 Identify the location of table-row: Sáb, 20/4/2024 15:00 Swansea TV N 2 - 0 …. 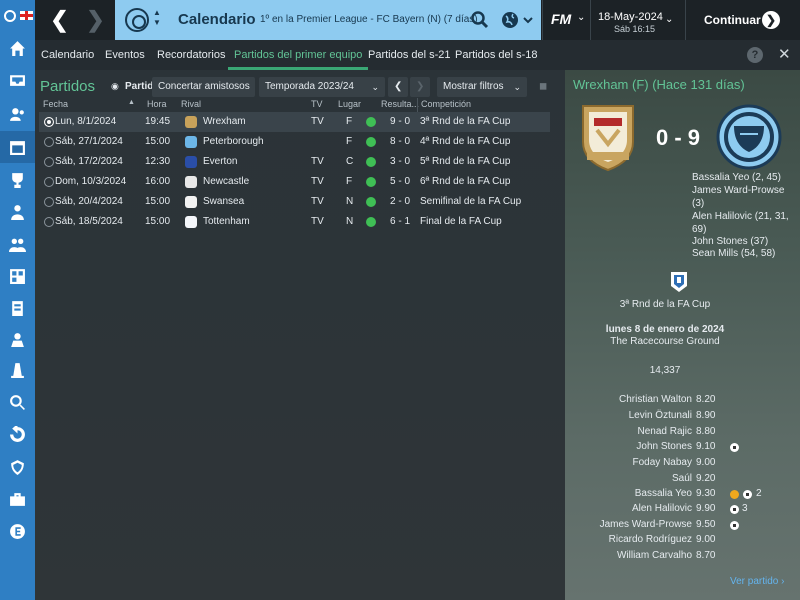
(294, 202).